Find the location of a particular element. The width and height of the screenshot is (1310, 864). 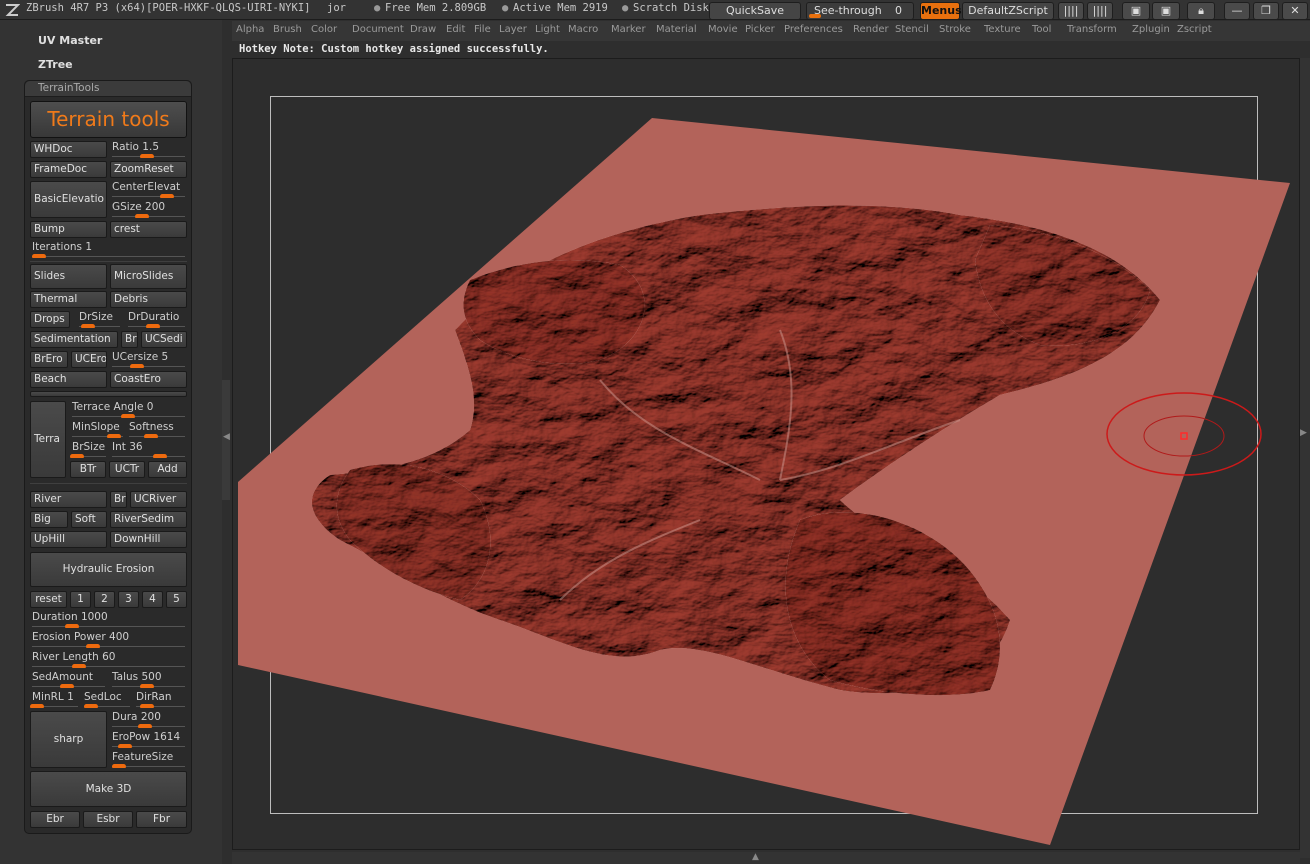

layout-icon-2: ▣ is located at coordinates (1166, 11).